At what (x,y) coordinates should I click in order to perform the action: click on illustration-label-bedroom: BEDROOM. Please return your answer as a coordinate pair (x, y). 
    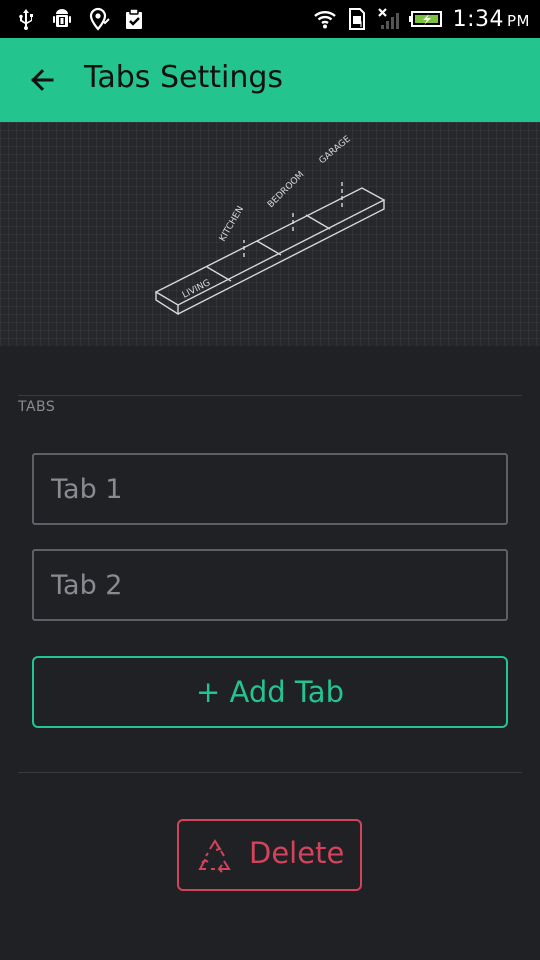
    Looking at the image, I should click on (286, 190).